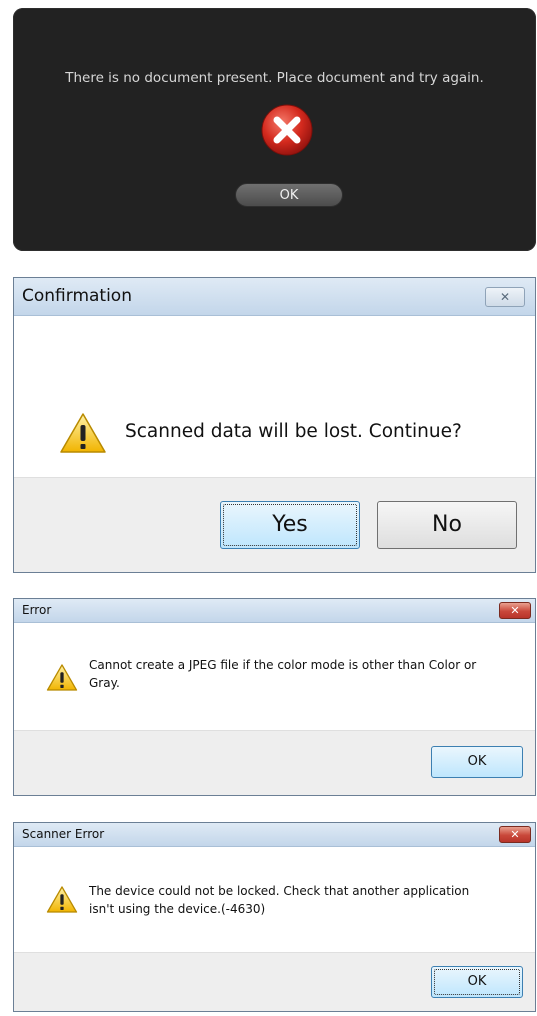  I want to click on title-bar: Confirmation ✕, so click(274, 297).